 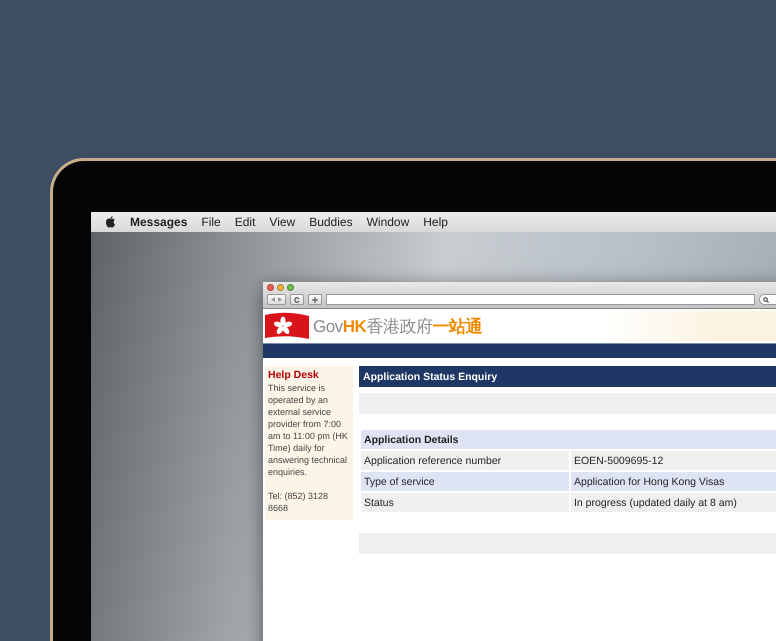 What do you see at coordinates (465, 460) in the screenshot?
I see `table-cell: Application reference number` at bounding box center [465, 460].